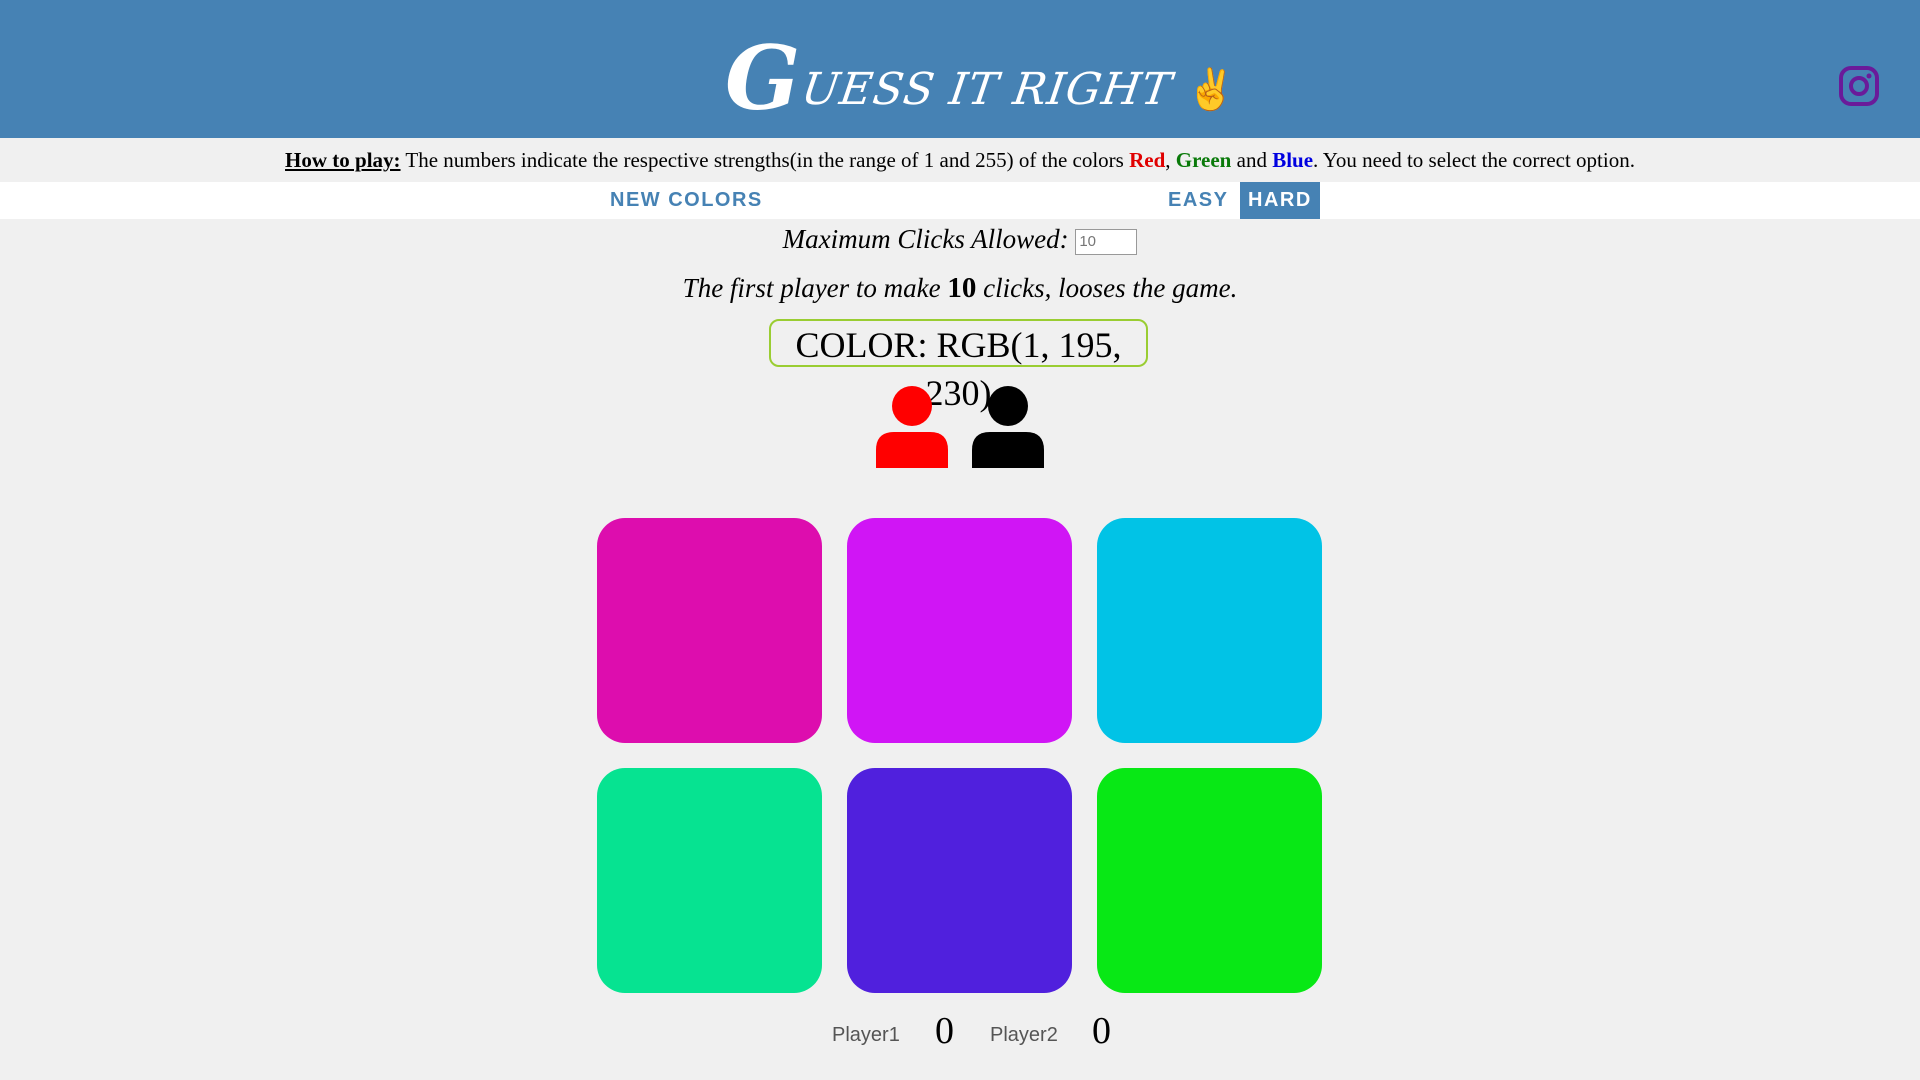  I want to click on green-word: Green, so click(1203, 160).